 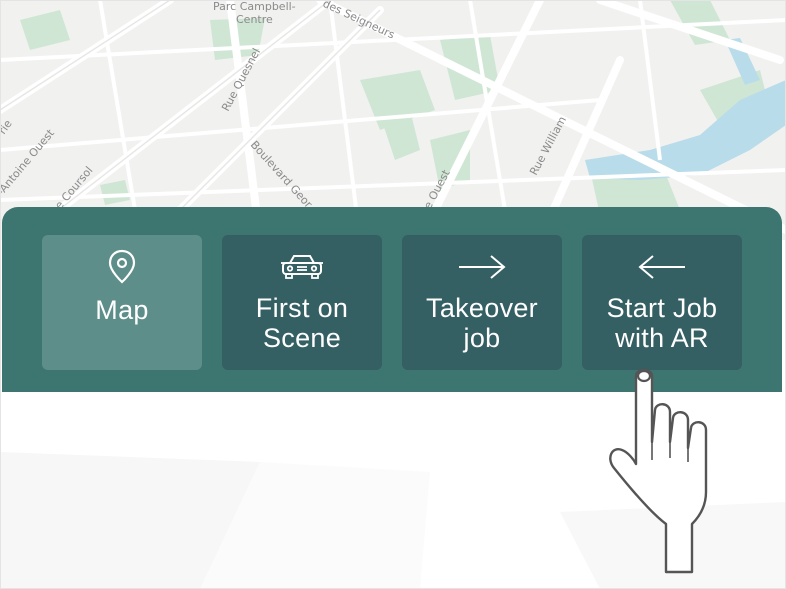 I want to click on takeover-job-label-line-1: Takeover, so click(x=482, y=308).